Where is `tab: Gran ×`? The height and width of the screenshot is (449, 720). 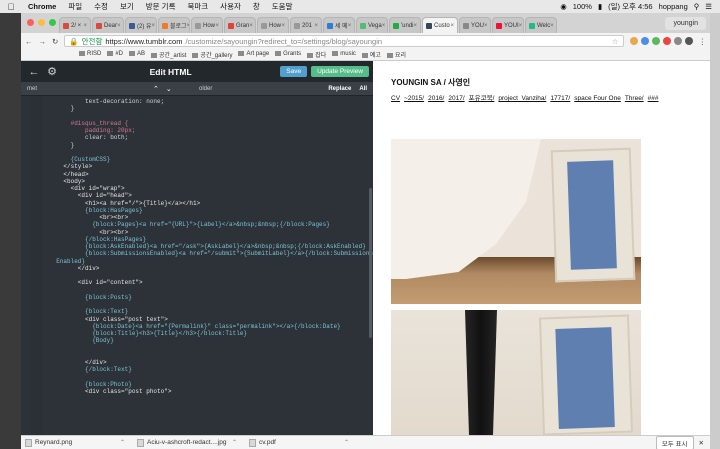
tab: Gran × is located at coordinates (240, 25).